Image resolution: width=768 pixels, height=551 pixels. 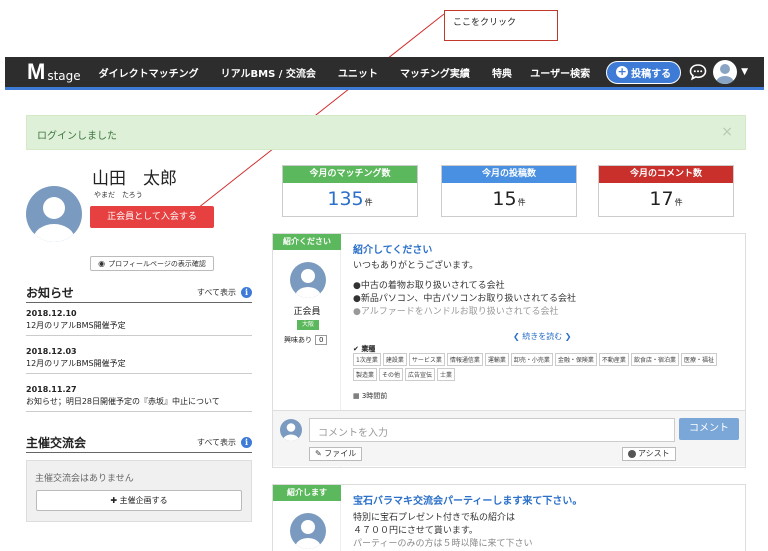 I want to click on nav-avatar, so click(x=725, y=72).